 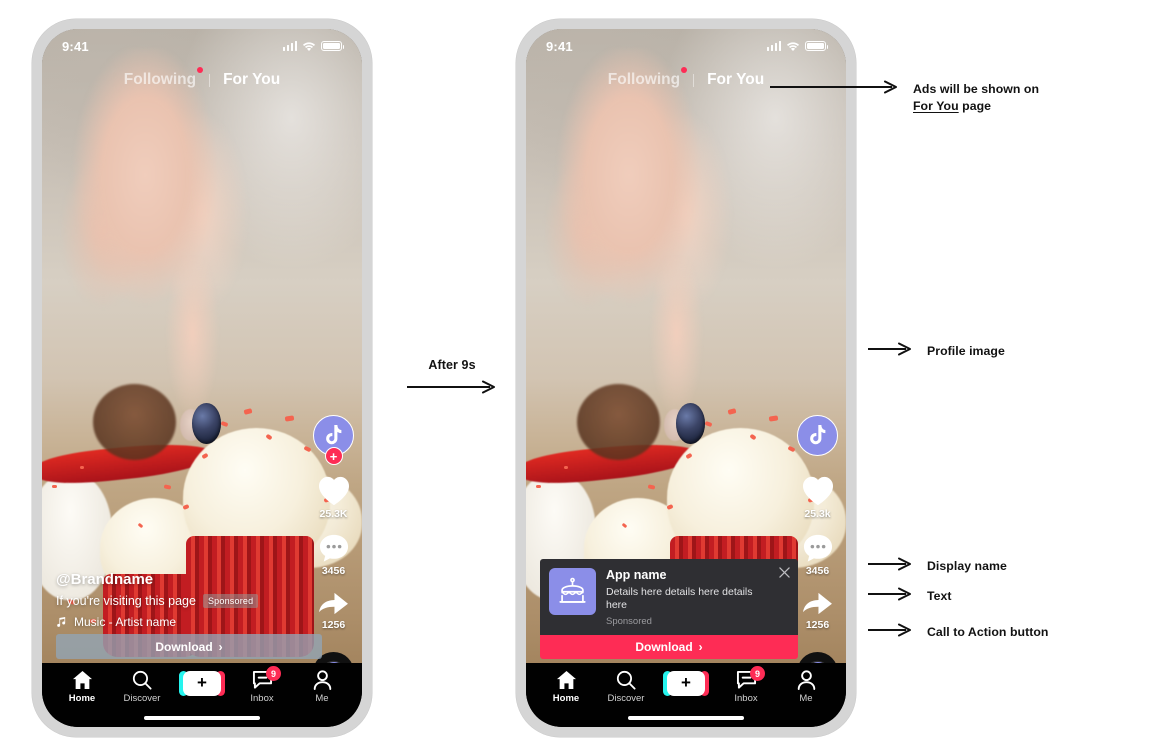 What do you see at coordinates (334, 555) in the screenshot?
I see `comment-button-before: 3456` at bounding box center [334, 555].